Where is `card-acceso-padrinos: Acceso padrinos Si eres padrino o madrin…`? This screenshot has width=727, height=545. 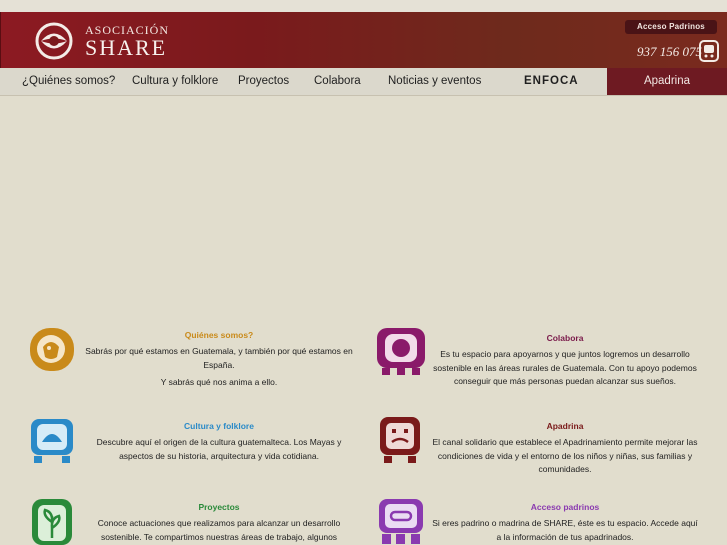 card-acceso-padrinos: Acceso padrinos Si eres padrino o madrin… is located at coordinates (565, 523).